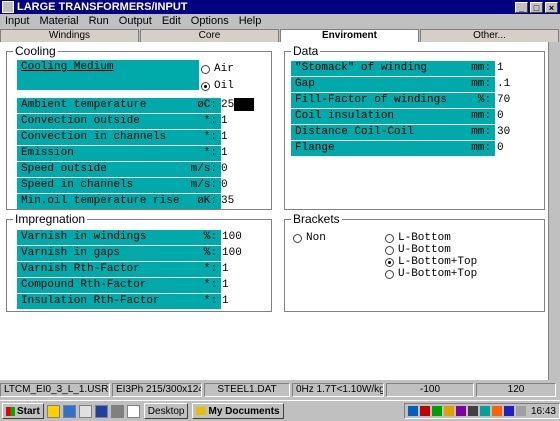 Image resolution: width=560 pixels, height=421 pixels. I want to click on stomack-input: 1, so click(500, 68).